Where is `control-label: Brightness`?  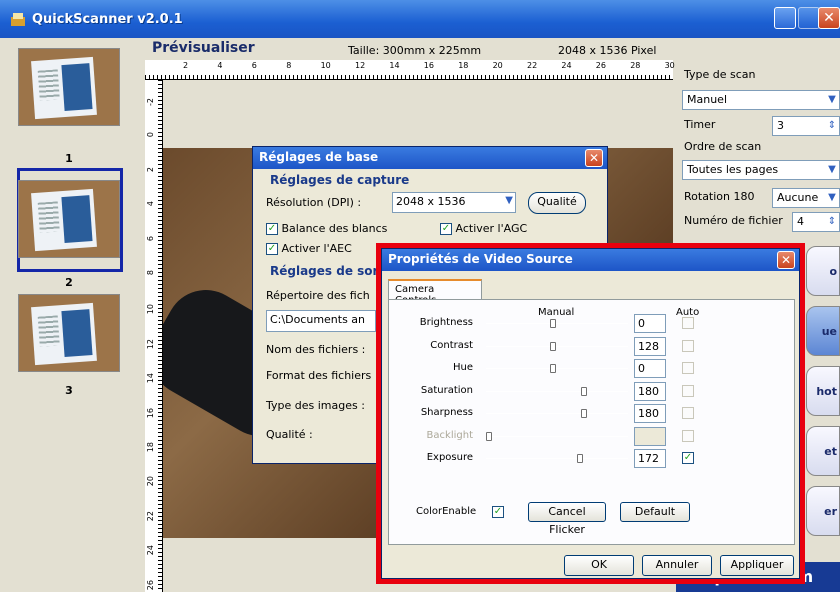 control-label: Brightness is located at coordinates (446, 322).